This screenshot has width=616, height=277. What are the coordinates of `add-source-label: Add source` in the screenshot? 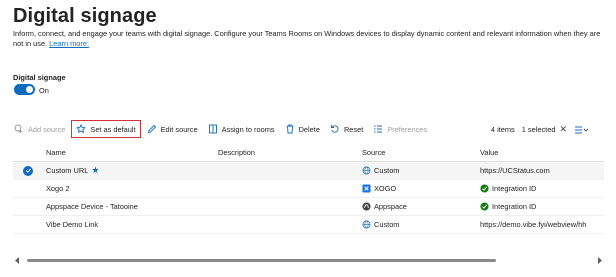 It's located at (47, 129).